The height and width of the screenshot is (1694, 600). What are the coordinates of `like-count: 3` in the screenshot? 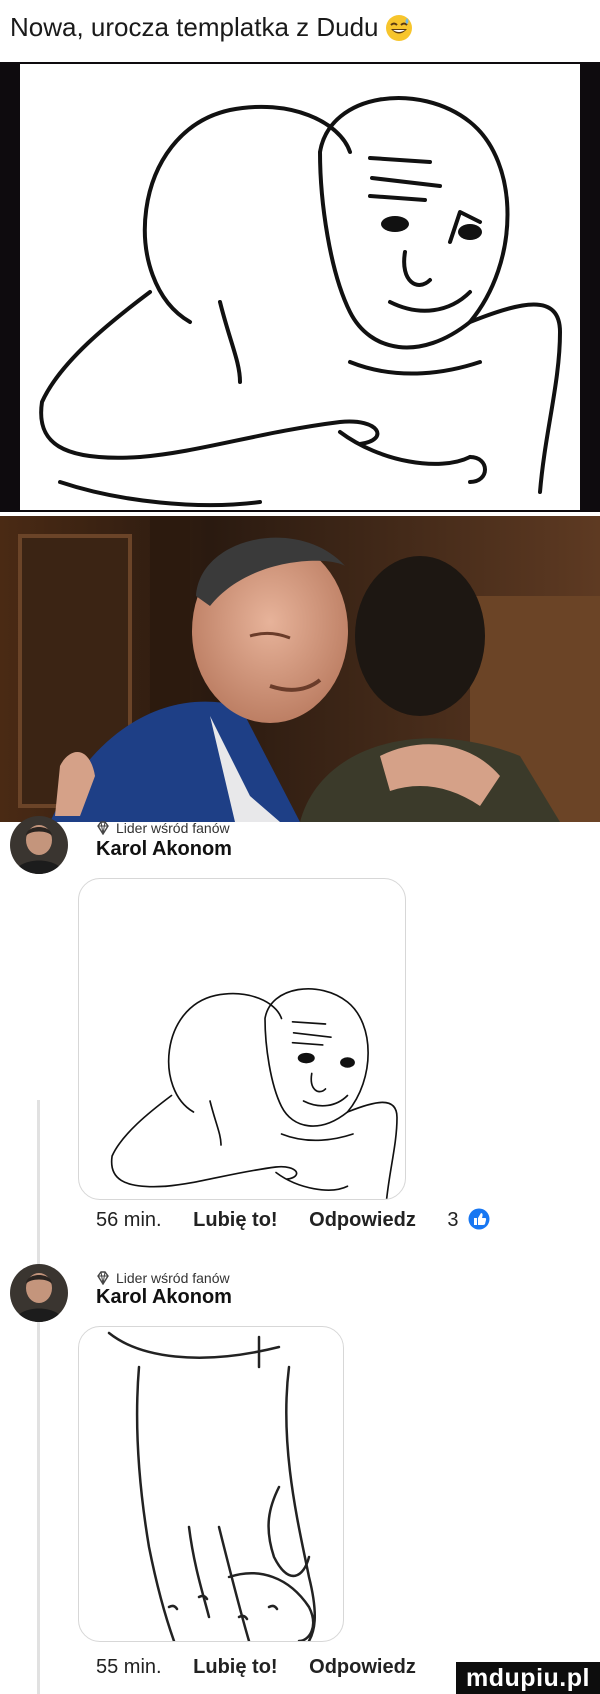 It's located at (452, 1220).